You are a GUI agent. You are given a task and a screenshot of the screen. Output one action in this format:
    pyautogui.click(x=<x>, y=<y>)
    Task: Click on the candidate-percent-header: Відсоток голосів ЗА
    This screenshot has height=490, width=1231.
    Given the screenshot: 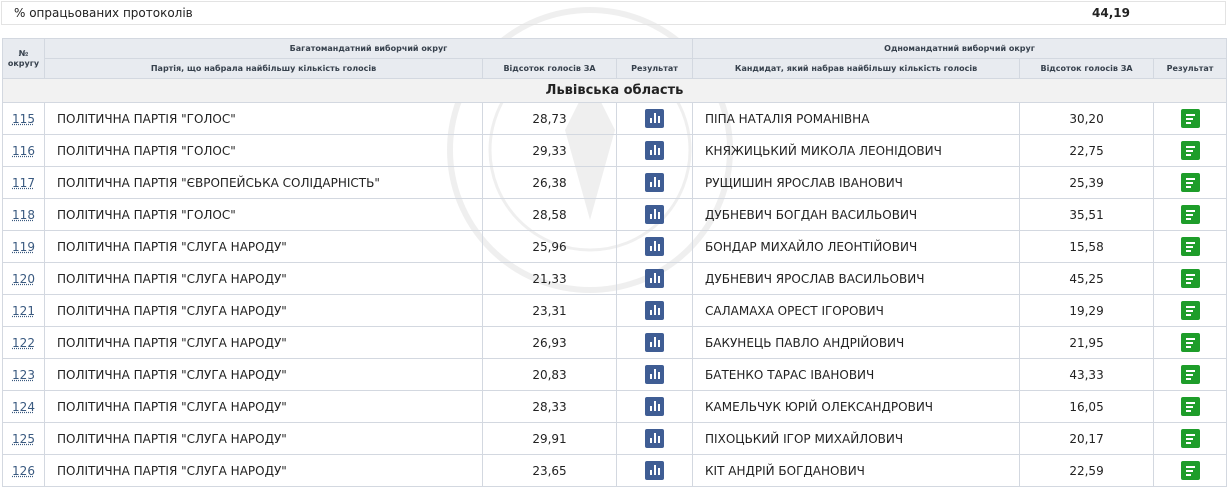 What is the action you would take?
    pyautogui.click(x=1087, y=68)
    